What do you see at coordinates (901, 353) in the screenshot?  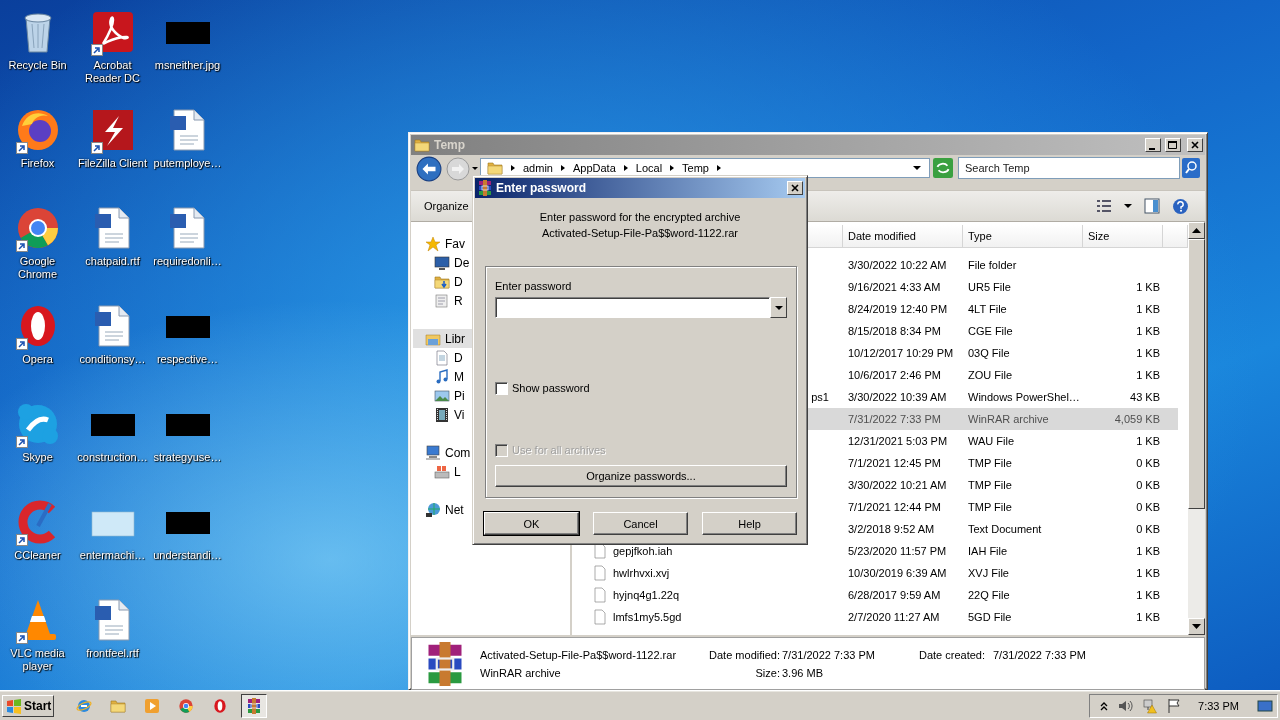 I see `table-cell: 10/12/2017 10:29 PM` at bounding box center [901, 353].